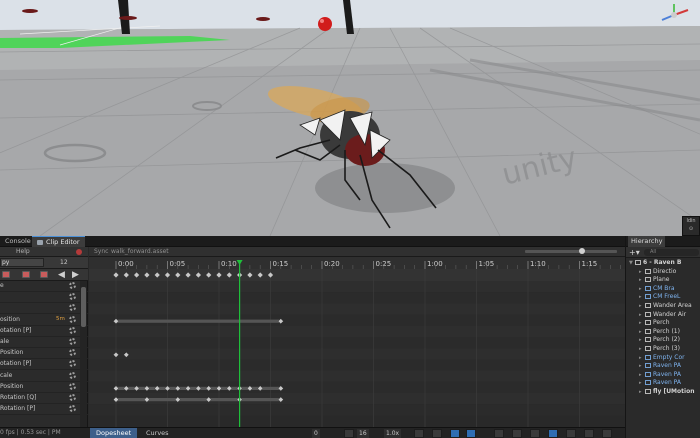  Describe the element at coordinates (634, 252) in the screenshot. I see `add-object-icon: +▾` at that location.